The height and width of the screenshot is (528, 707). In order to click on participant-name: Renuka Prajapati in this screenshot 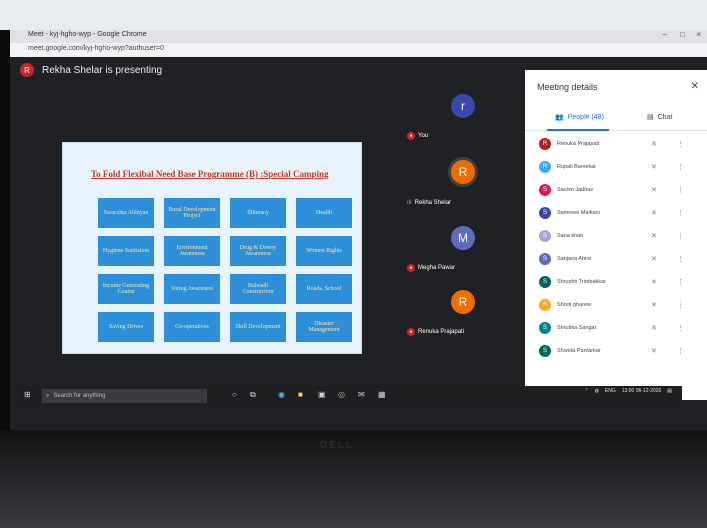, I will do `click(578, 143)`.